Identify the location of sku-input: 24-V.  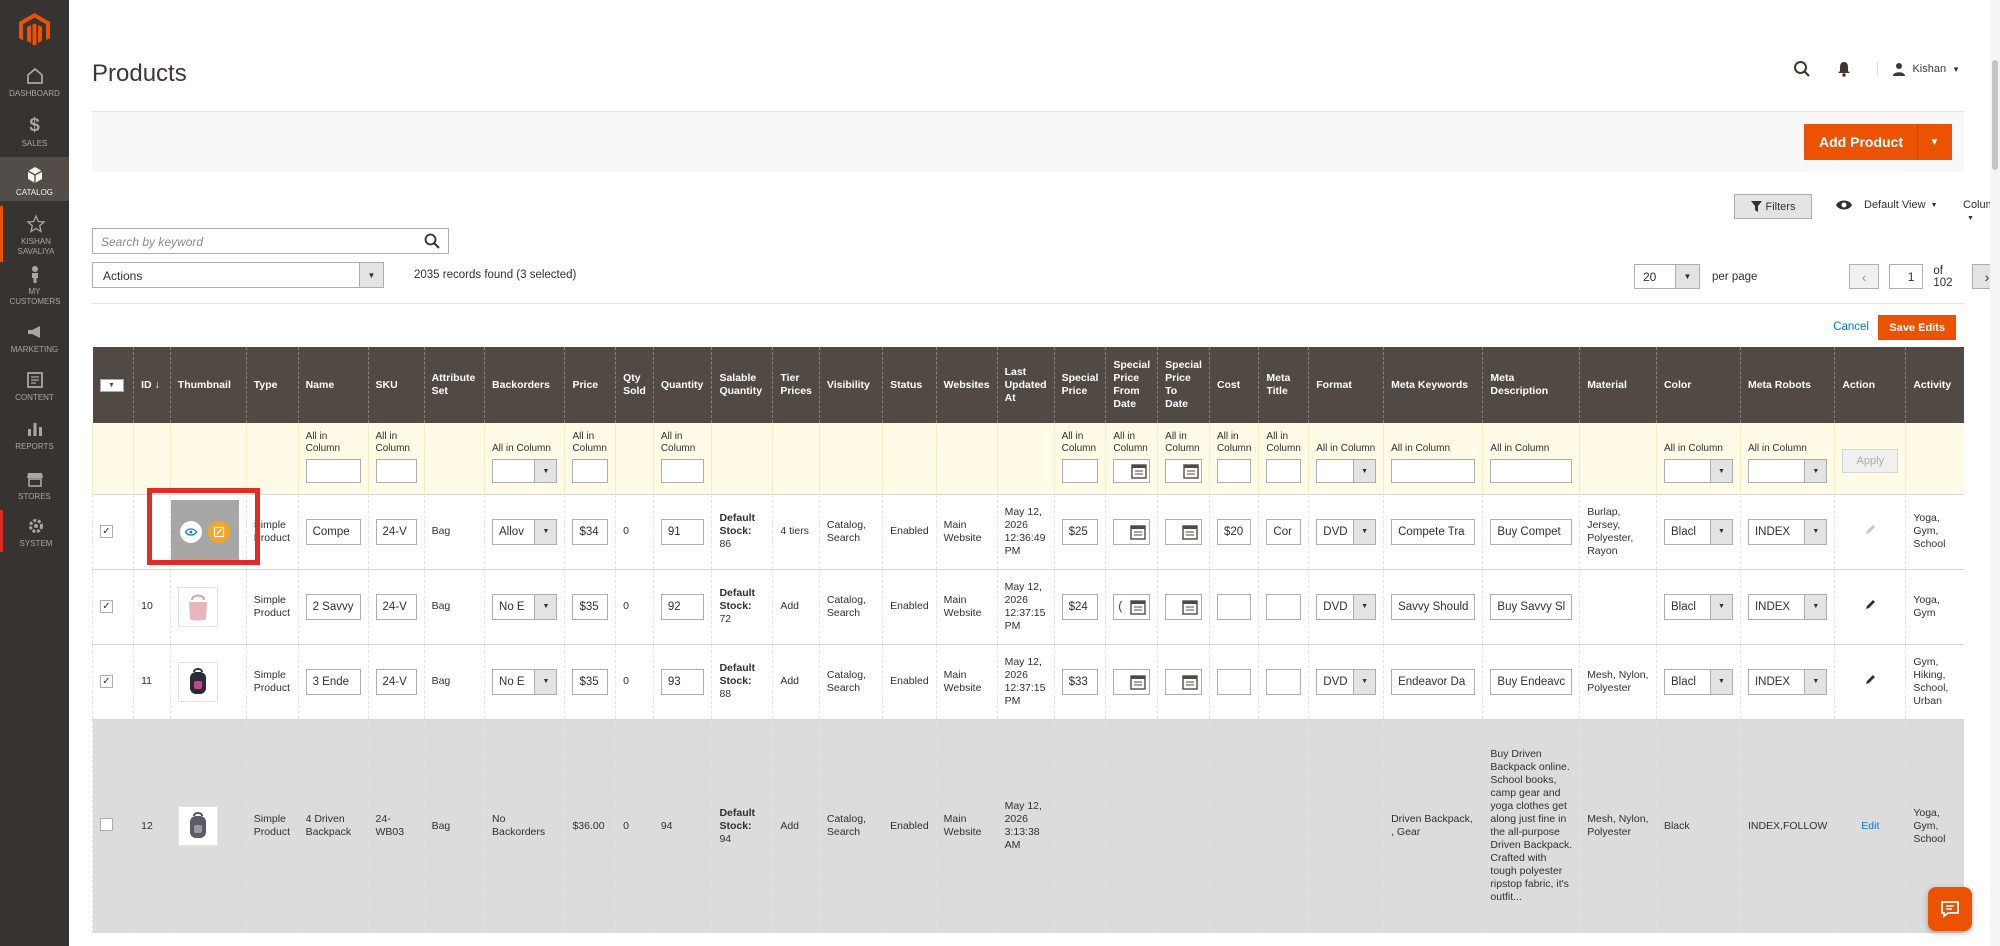
(396, 606).